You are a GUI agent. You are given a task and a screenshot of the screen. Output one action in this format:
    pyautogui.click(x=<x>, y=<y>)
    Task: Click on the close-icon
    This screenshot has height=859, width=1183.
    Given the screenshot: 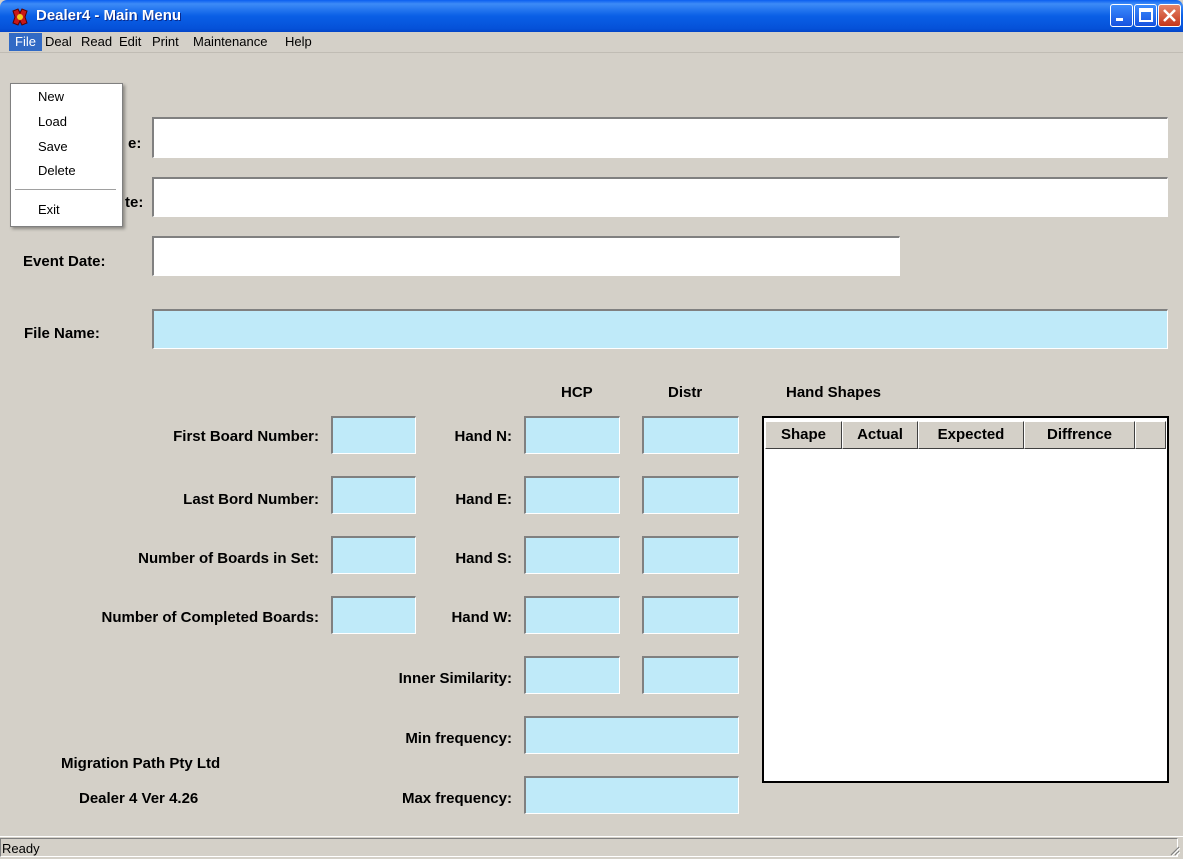 What is the action you would take?
    pyautogui.click(x=1169, y=15)
    